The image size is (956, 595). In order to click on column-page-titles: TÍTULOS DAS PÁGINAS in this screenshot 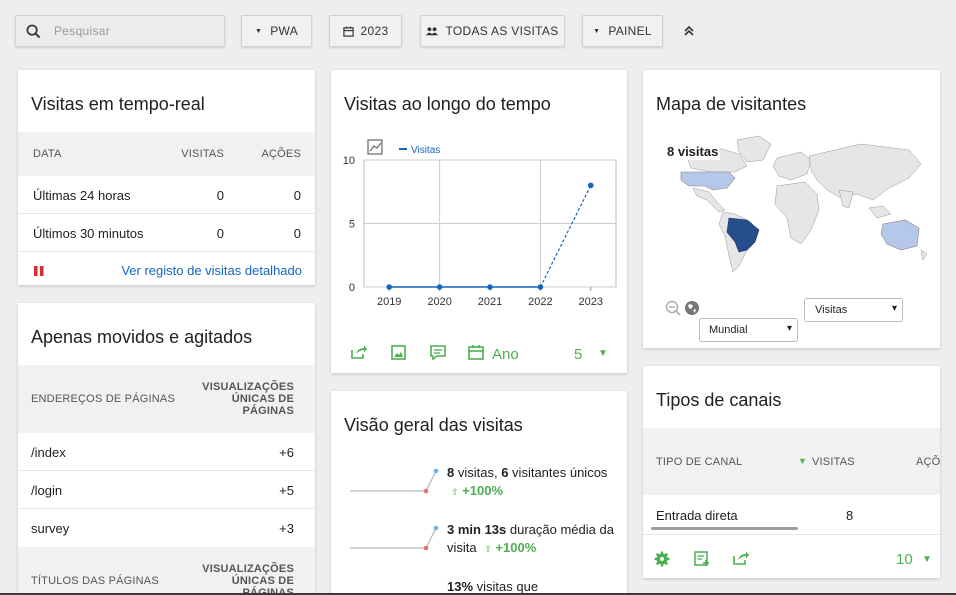, I will do `click(95, 581)`.